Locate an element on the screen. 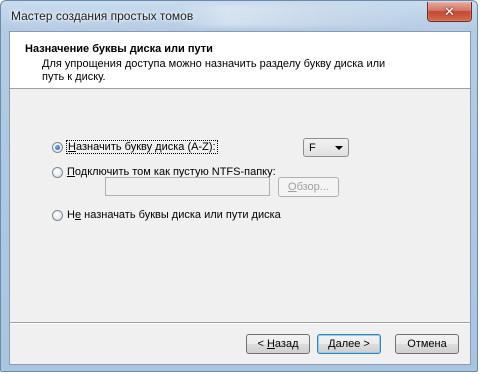 The image size is (480, 374). back-label: < Назад is located at coordinates (278, 344).